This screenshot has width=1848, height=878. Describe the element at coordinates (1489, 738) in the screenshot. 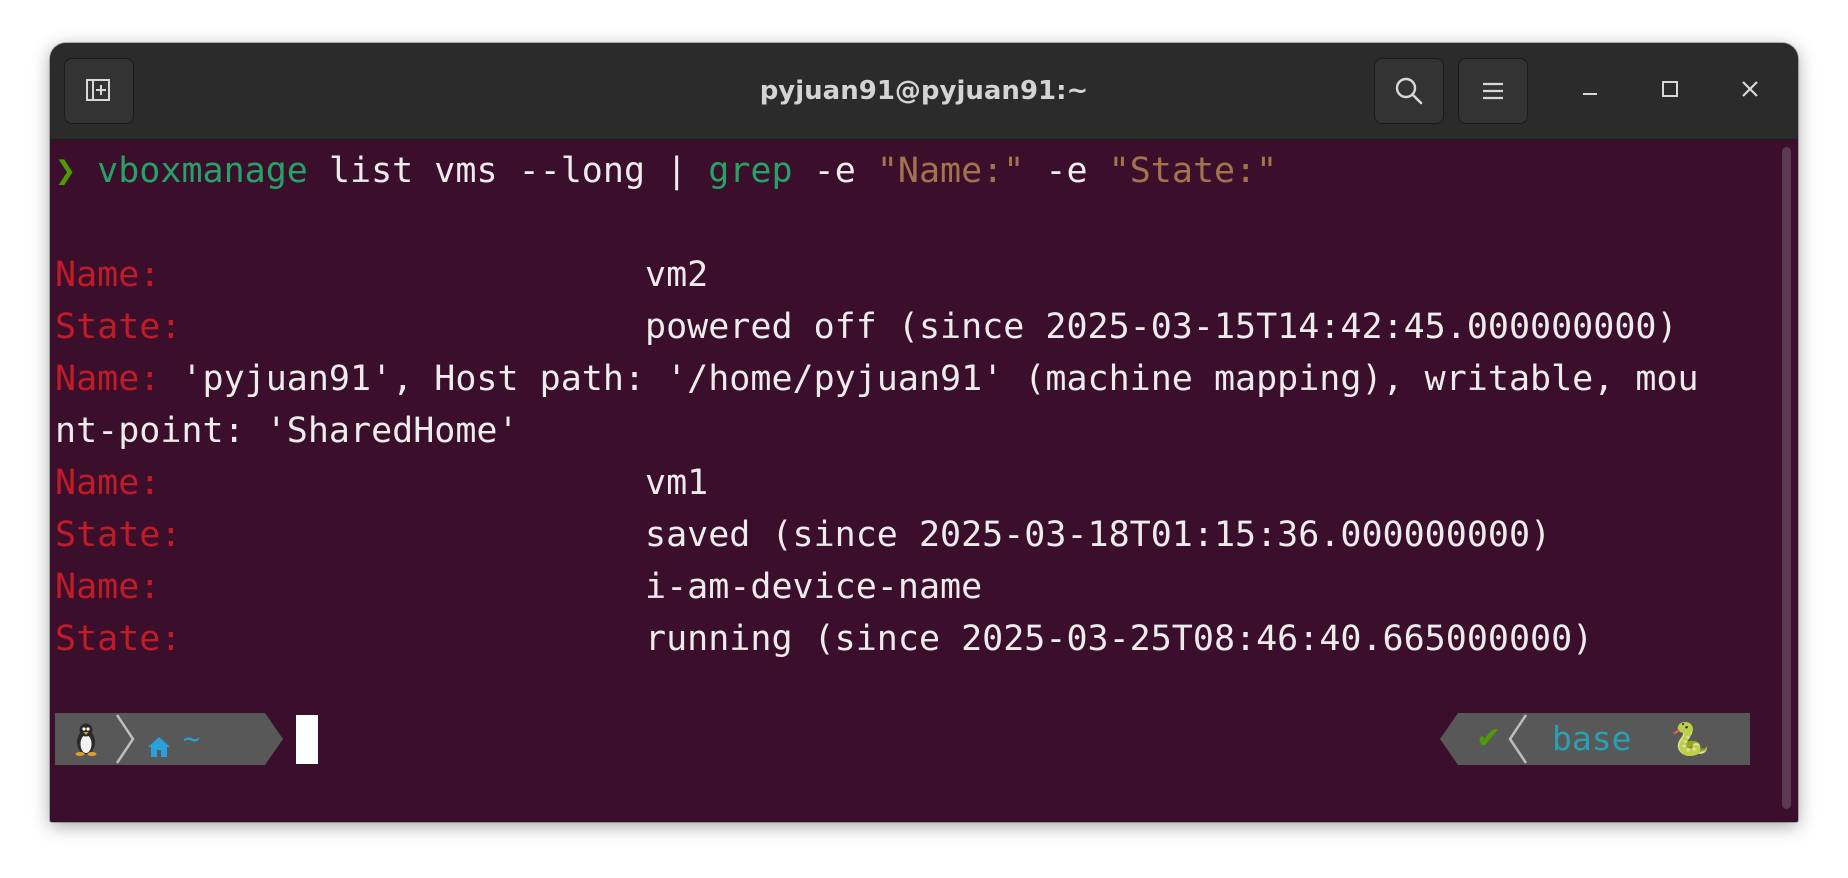

I see `checkmark-icon: ✔` at that location.